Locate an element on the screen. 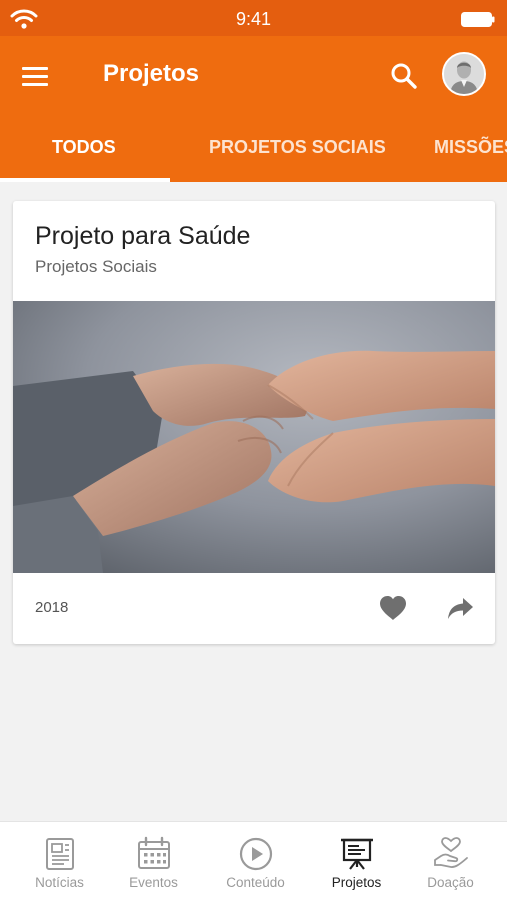  nav-label-doacao: Doação is located at coordinates (450, 882).